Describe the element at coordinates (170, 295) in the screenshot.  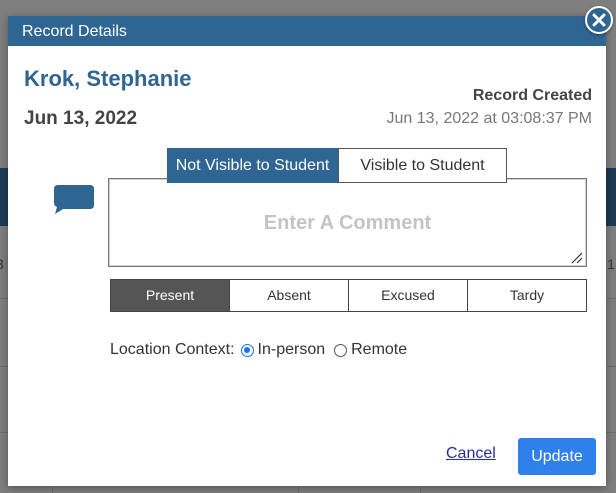
I see `present-button: Present` at that location.